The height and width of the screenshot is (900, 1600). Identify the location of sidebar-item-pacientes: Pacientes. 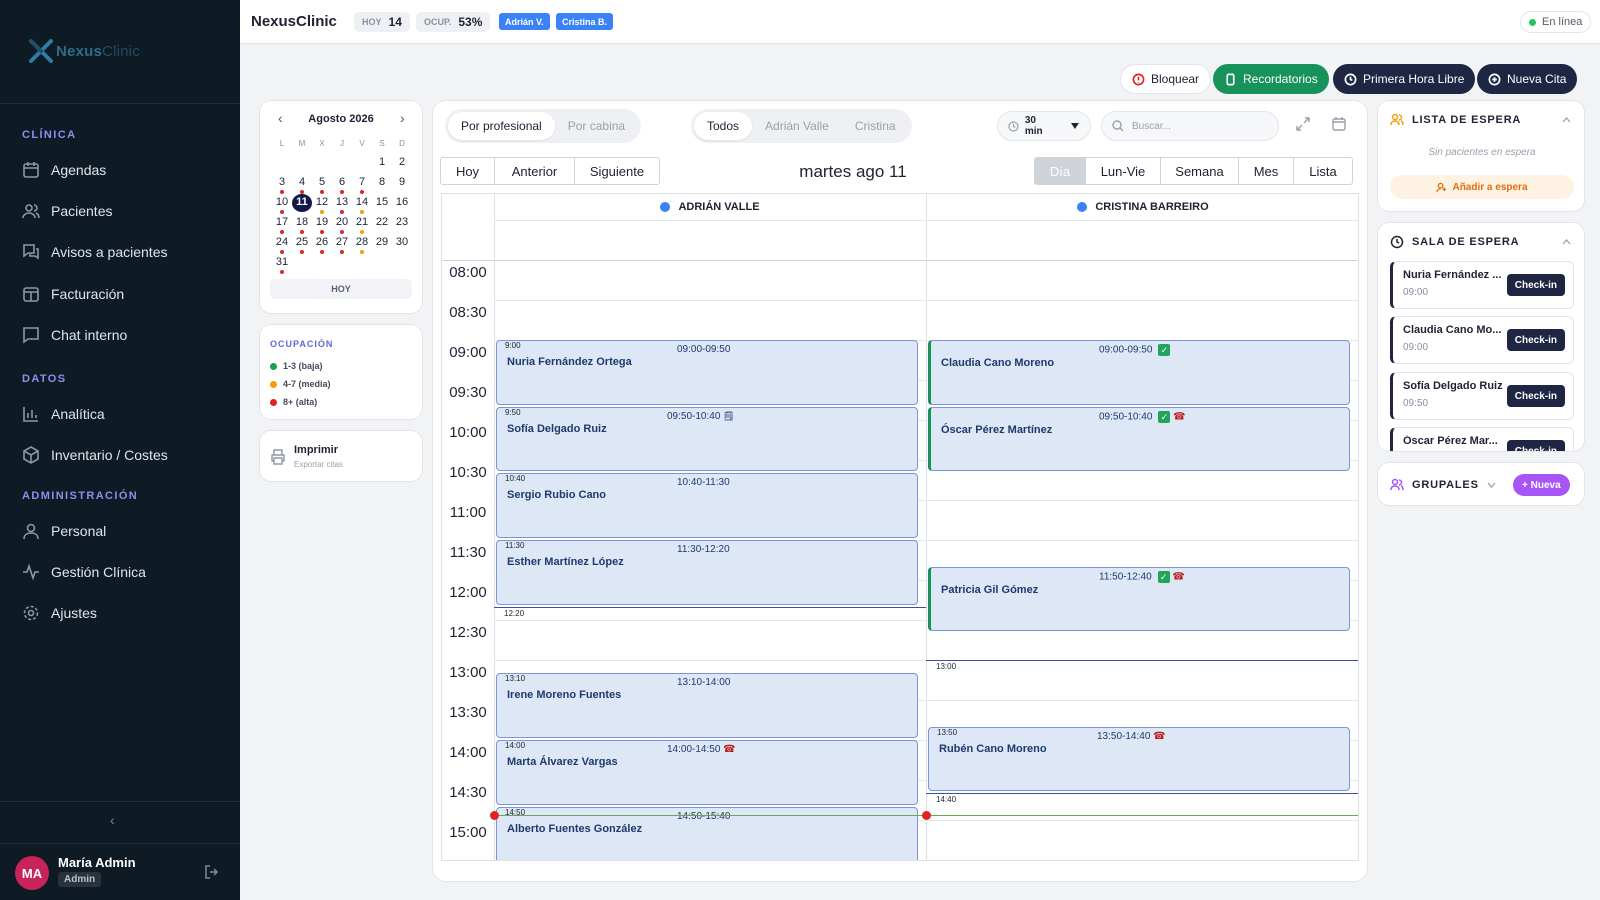
(67, 211).